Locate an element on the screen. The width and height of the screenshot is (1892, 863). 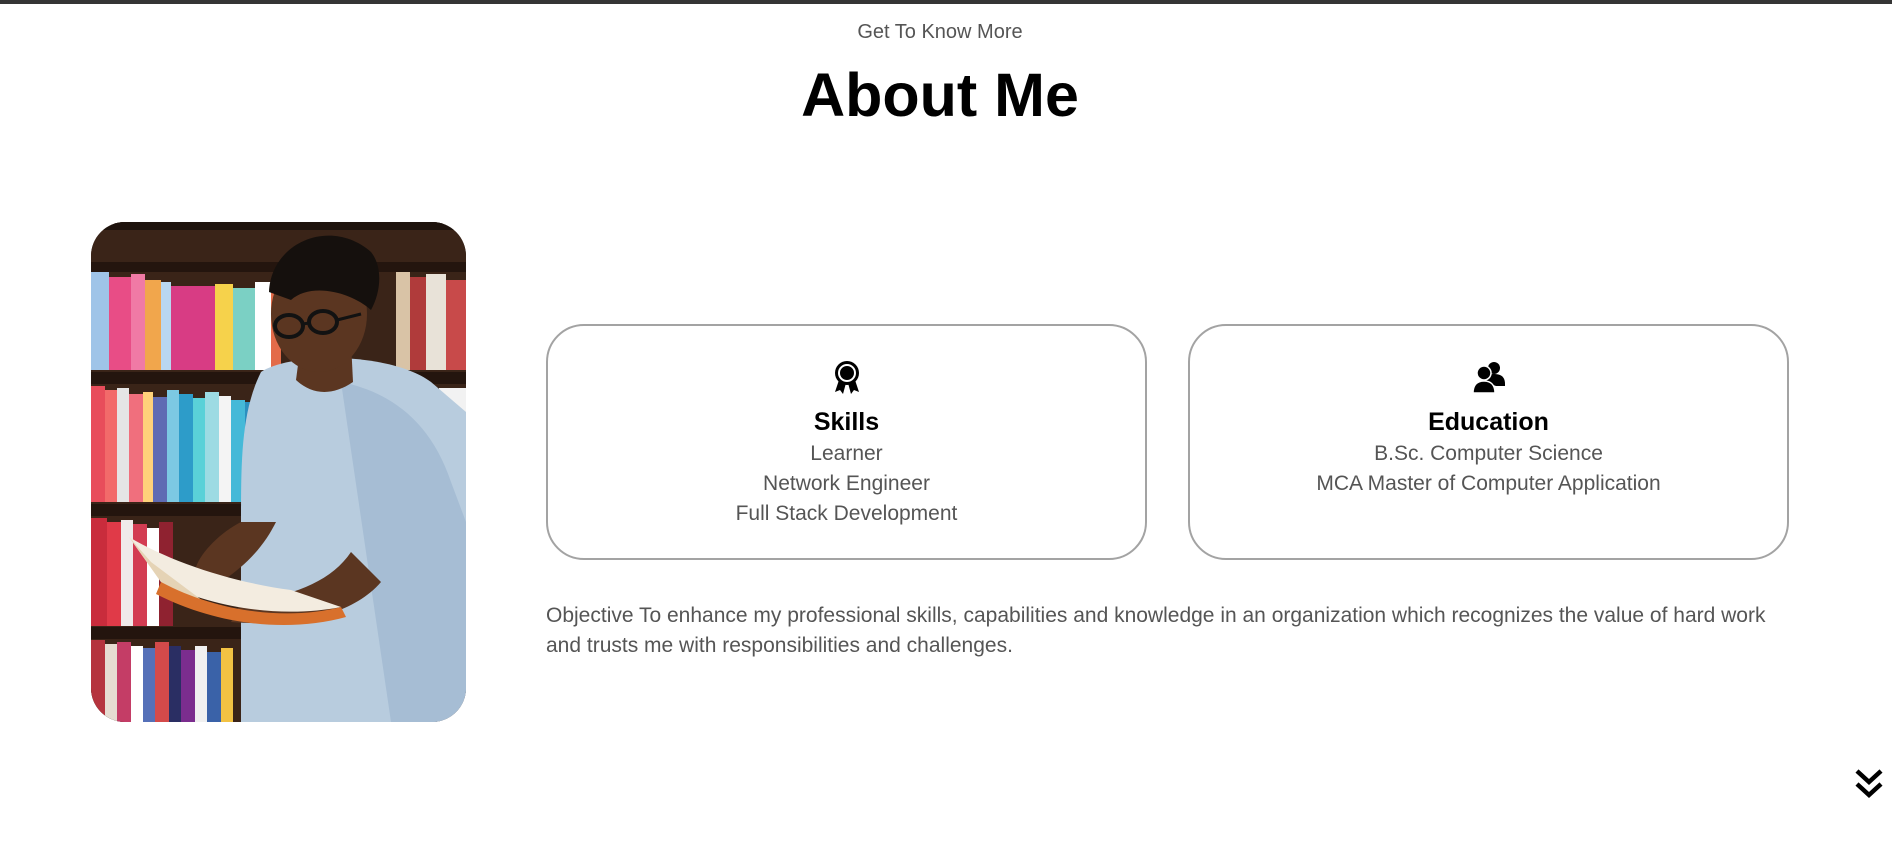
section-header: Get To Know More About Me is located at coordinates (940, 73).